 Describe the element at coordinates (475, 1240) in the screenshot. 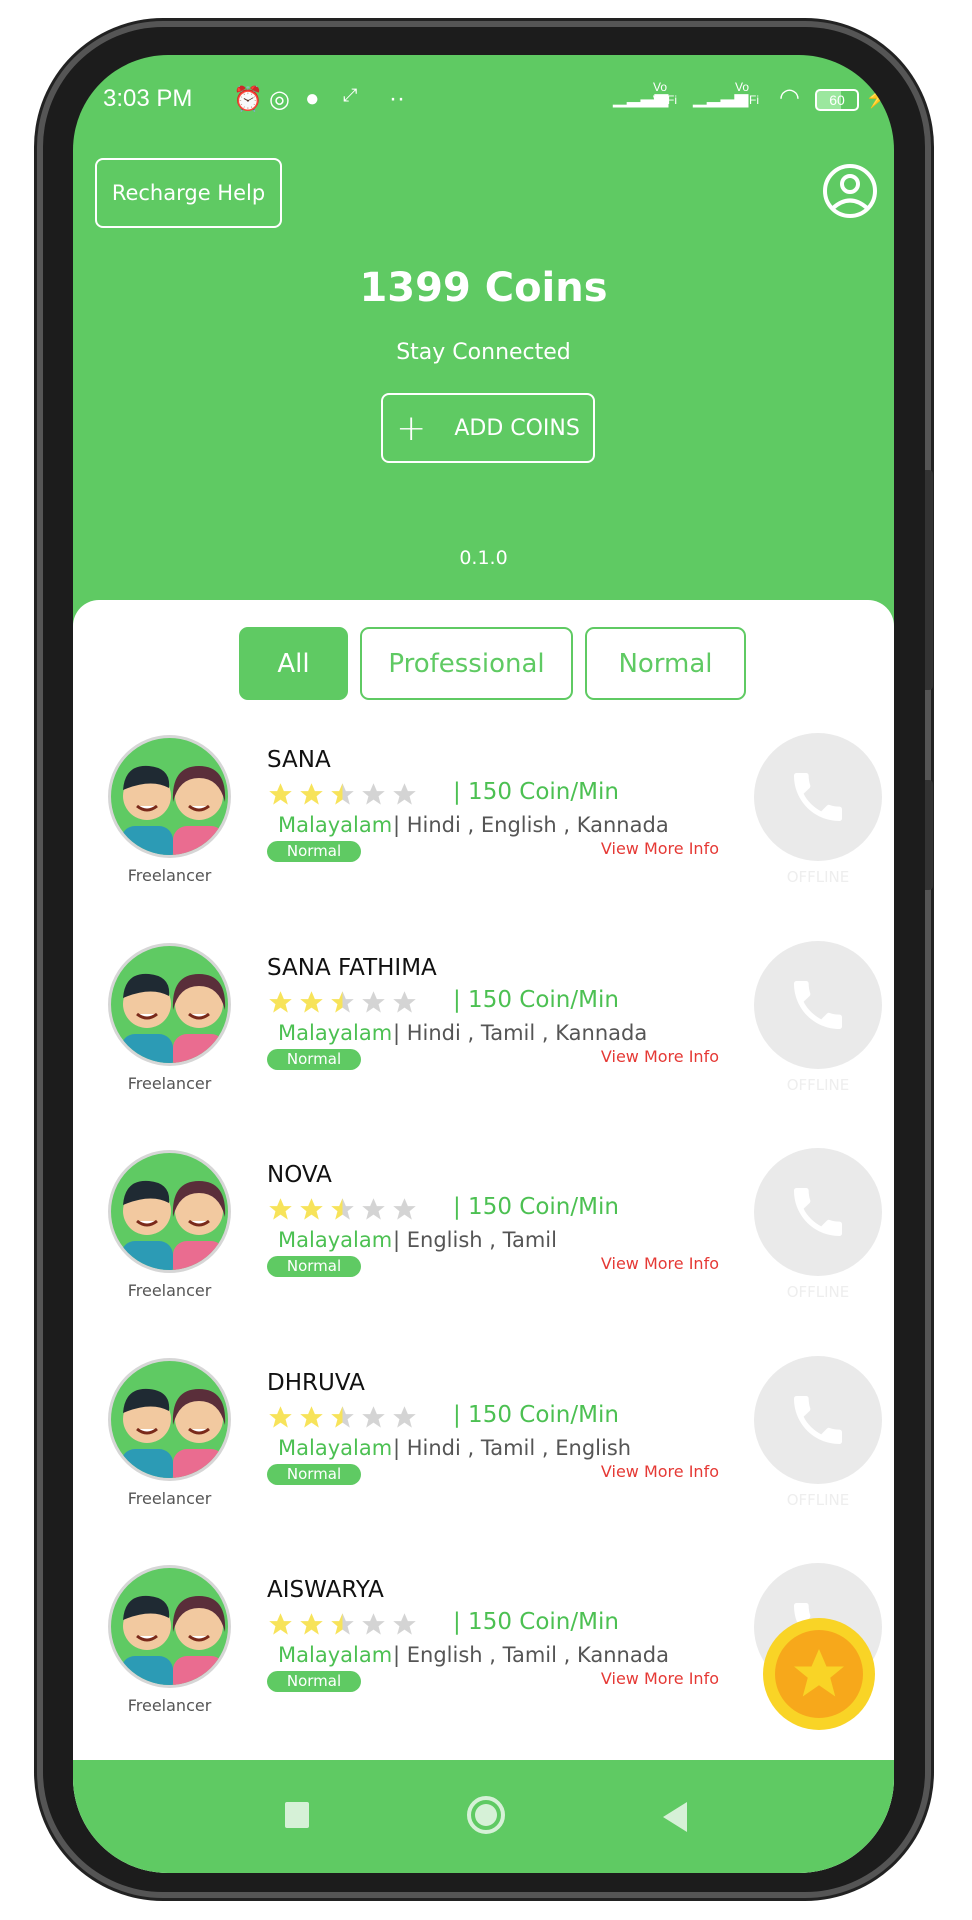

I see `other-languages: | English , Tamil` at that location.